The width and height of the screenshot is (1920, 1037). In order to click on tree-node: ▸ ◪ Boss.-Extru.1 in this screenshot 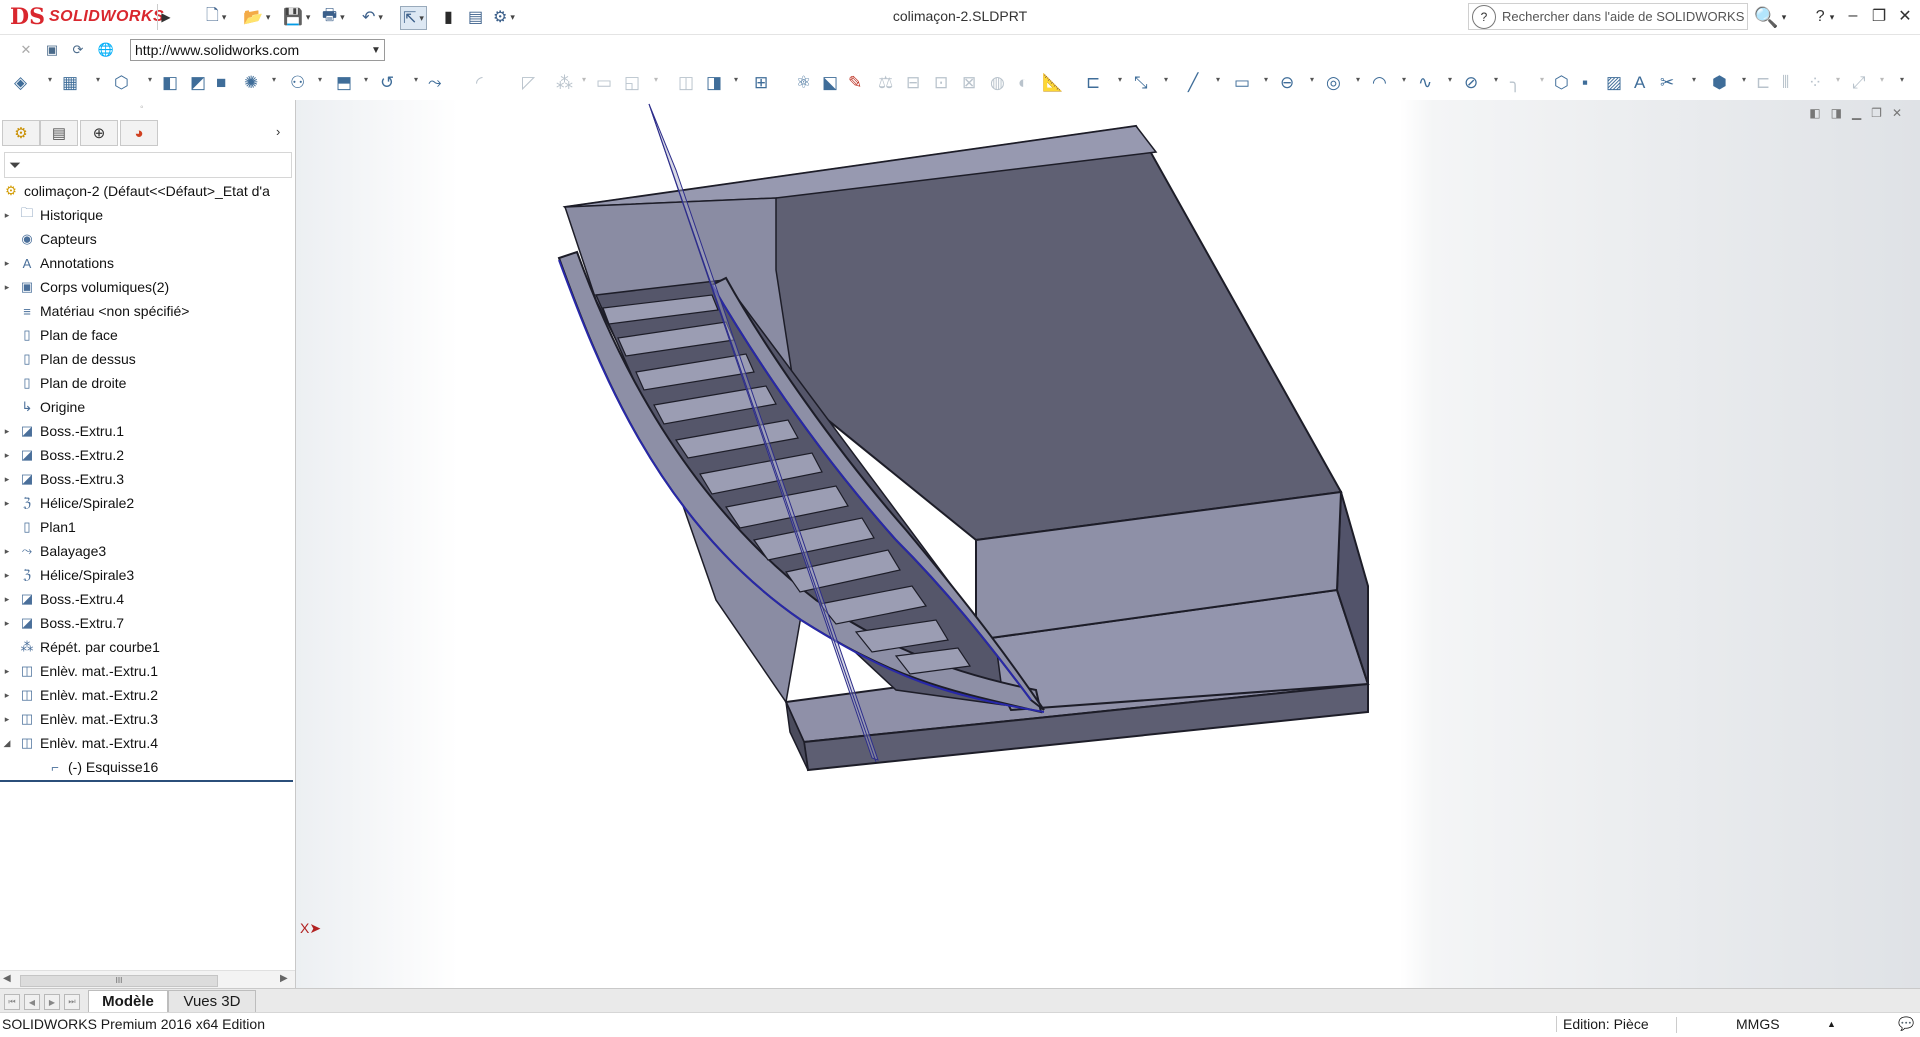, I will do `click(62, 431)`.